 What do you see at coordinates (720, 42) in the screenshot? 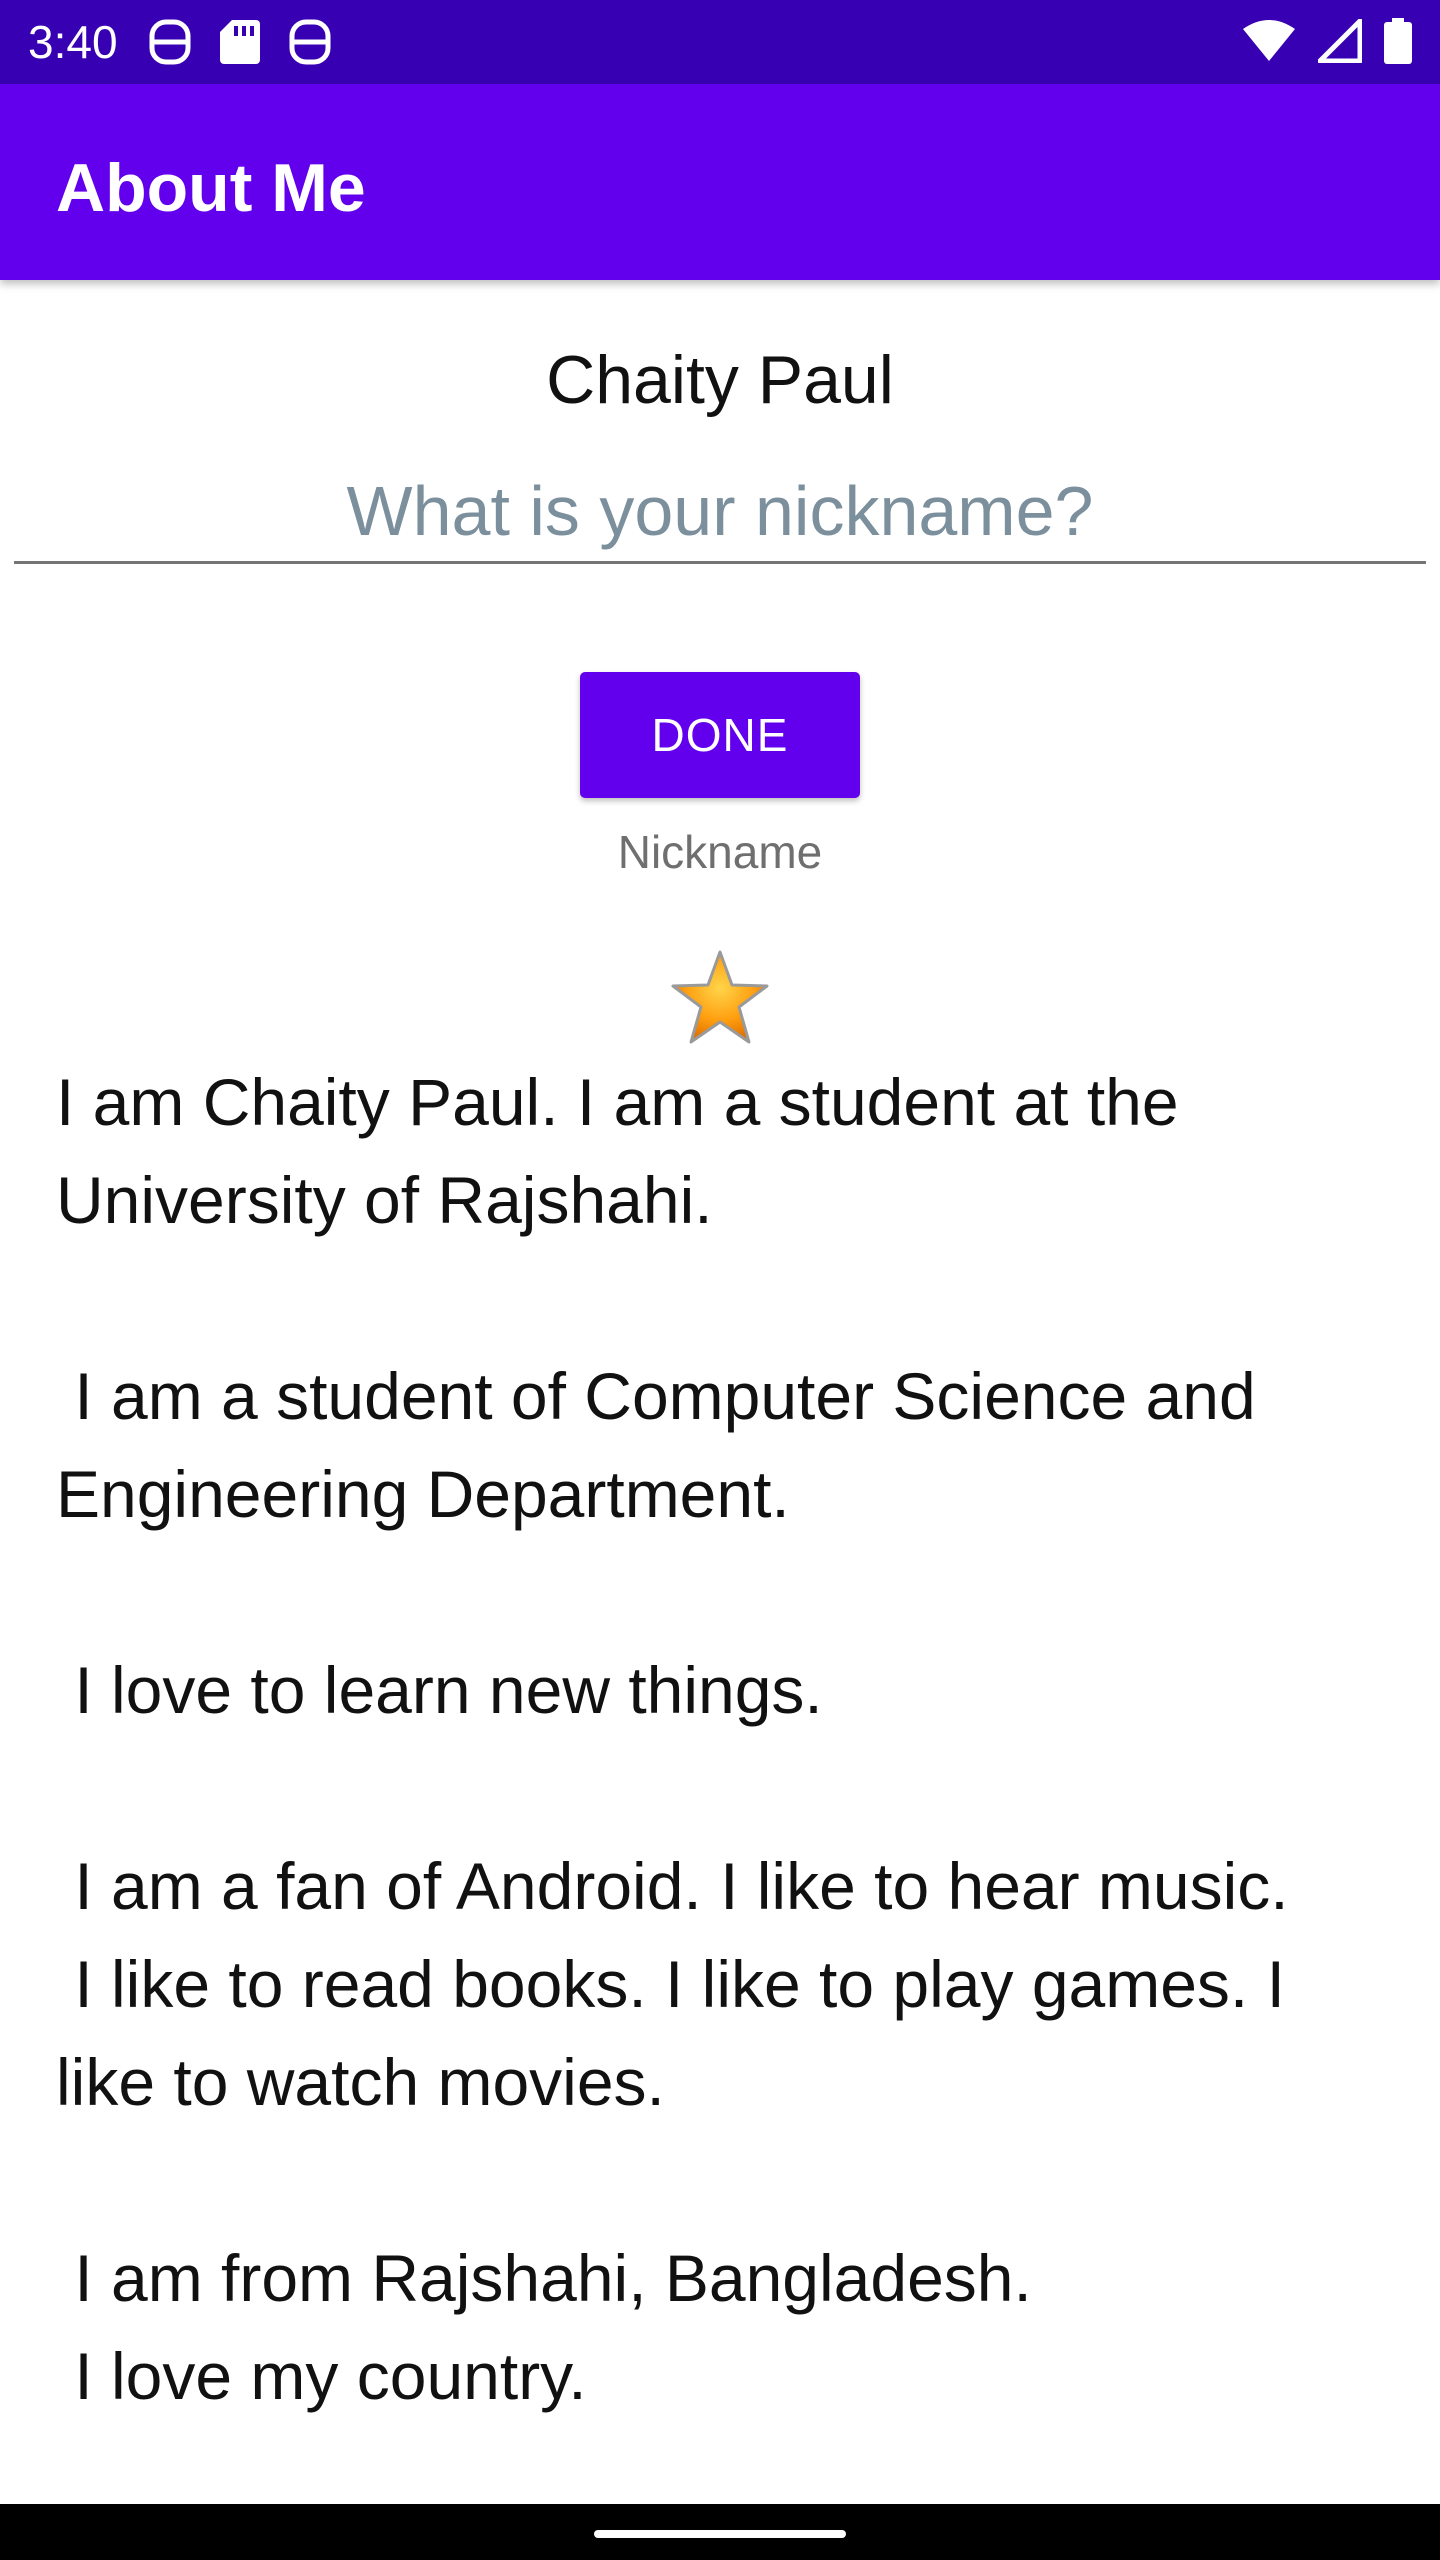
I see `status-bar: 3:40` at bounding box center [720, 42].